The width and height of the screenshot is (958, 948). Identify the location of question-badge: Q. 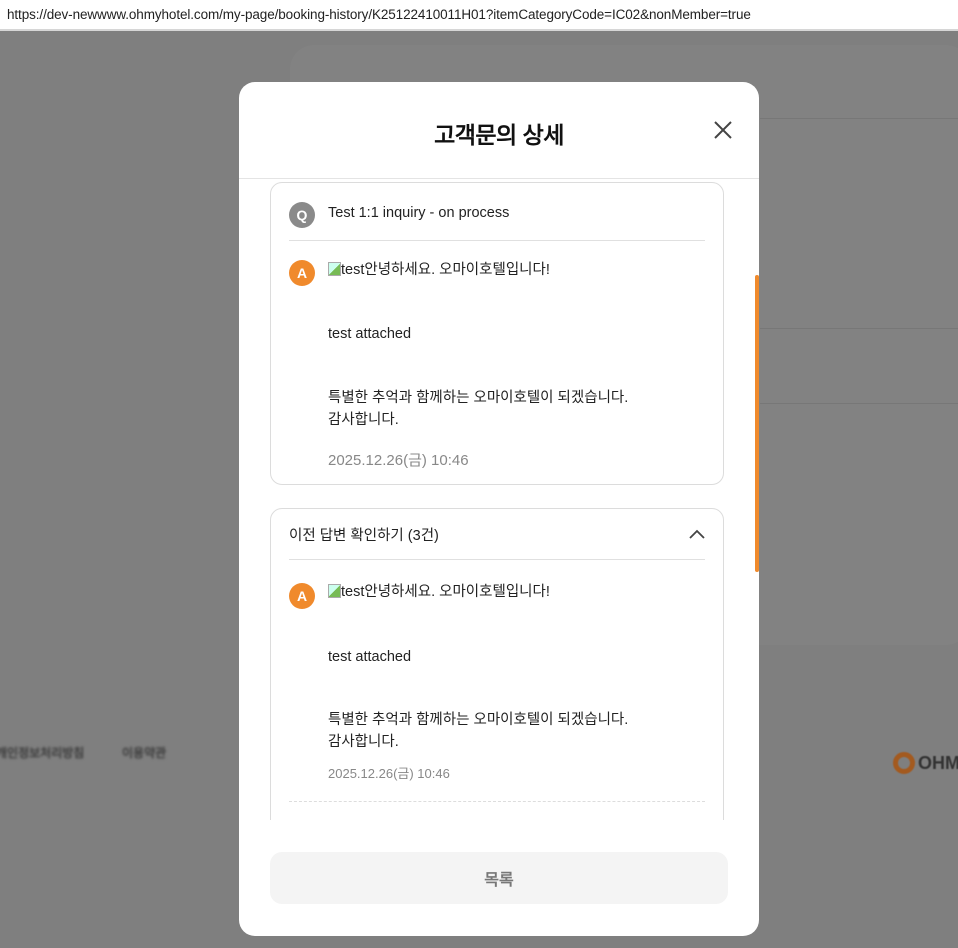
(302, 215).